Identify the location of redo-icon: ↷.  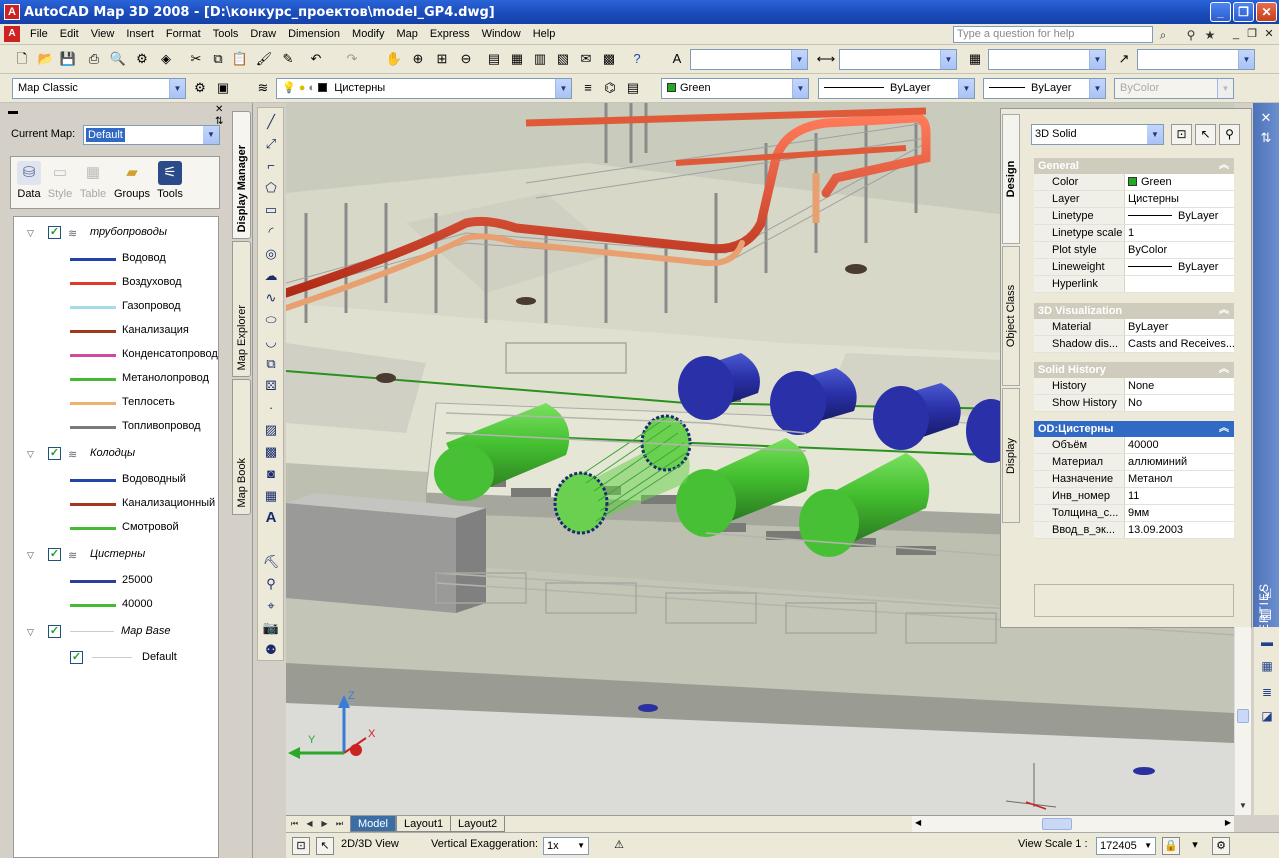
(352, 59).